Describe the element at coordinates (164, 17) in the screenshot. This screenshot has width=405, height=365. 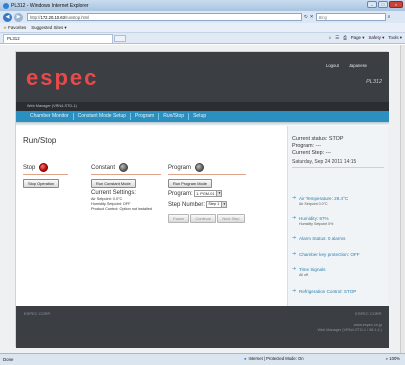
I see `address-bar: http://172.20.10.63/runstop.html` at that location.